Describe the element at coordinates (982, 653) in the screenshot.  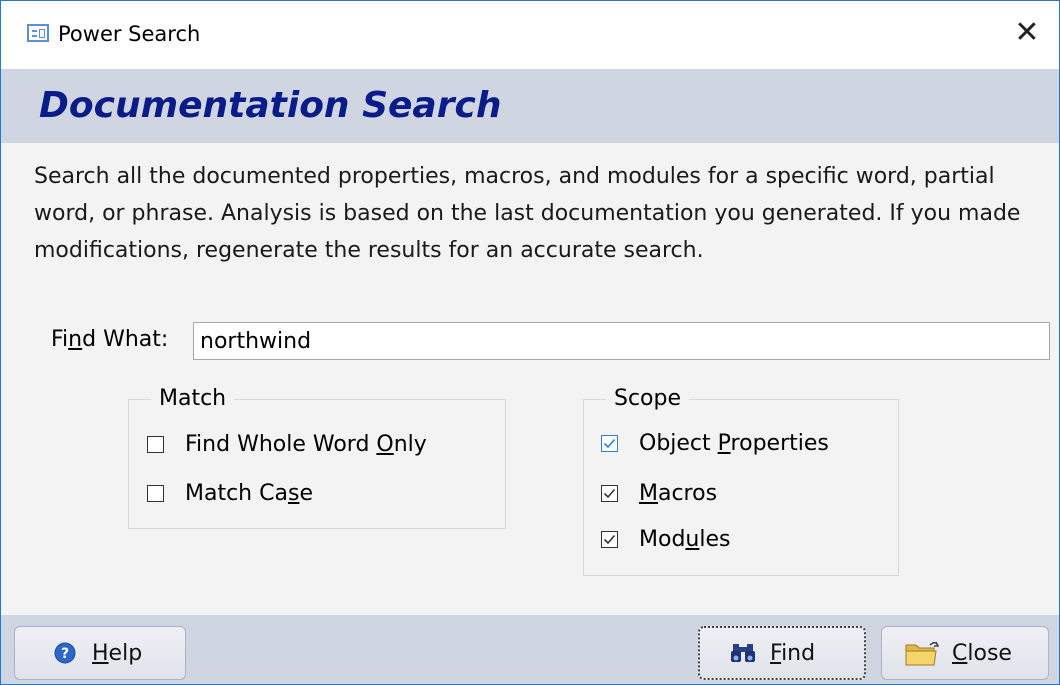
I see `close-label: Close` at that location.